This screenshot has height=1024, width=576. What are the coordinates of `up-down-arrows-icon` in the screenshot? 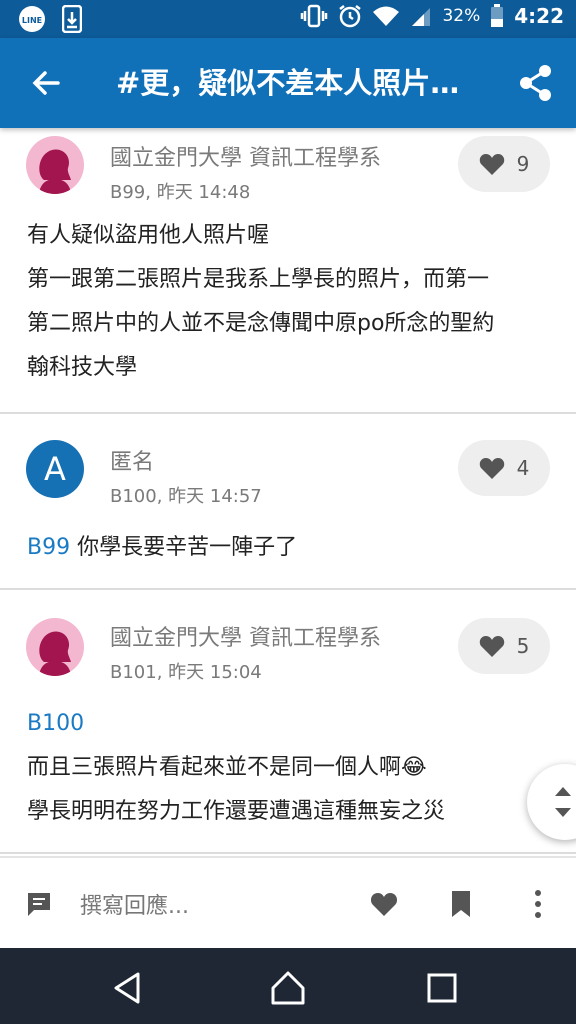 It's located at (563, 802).